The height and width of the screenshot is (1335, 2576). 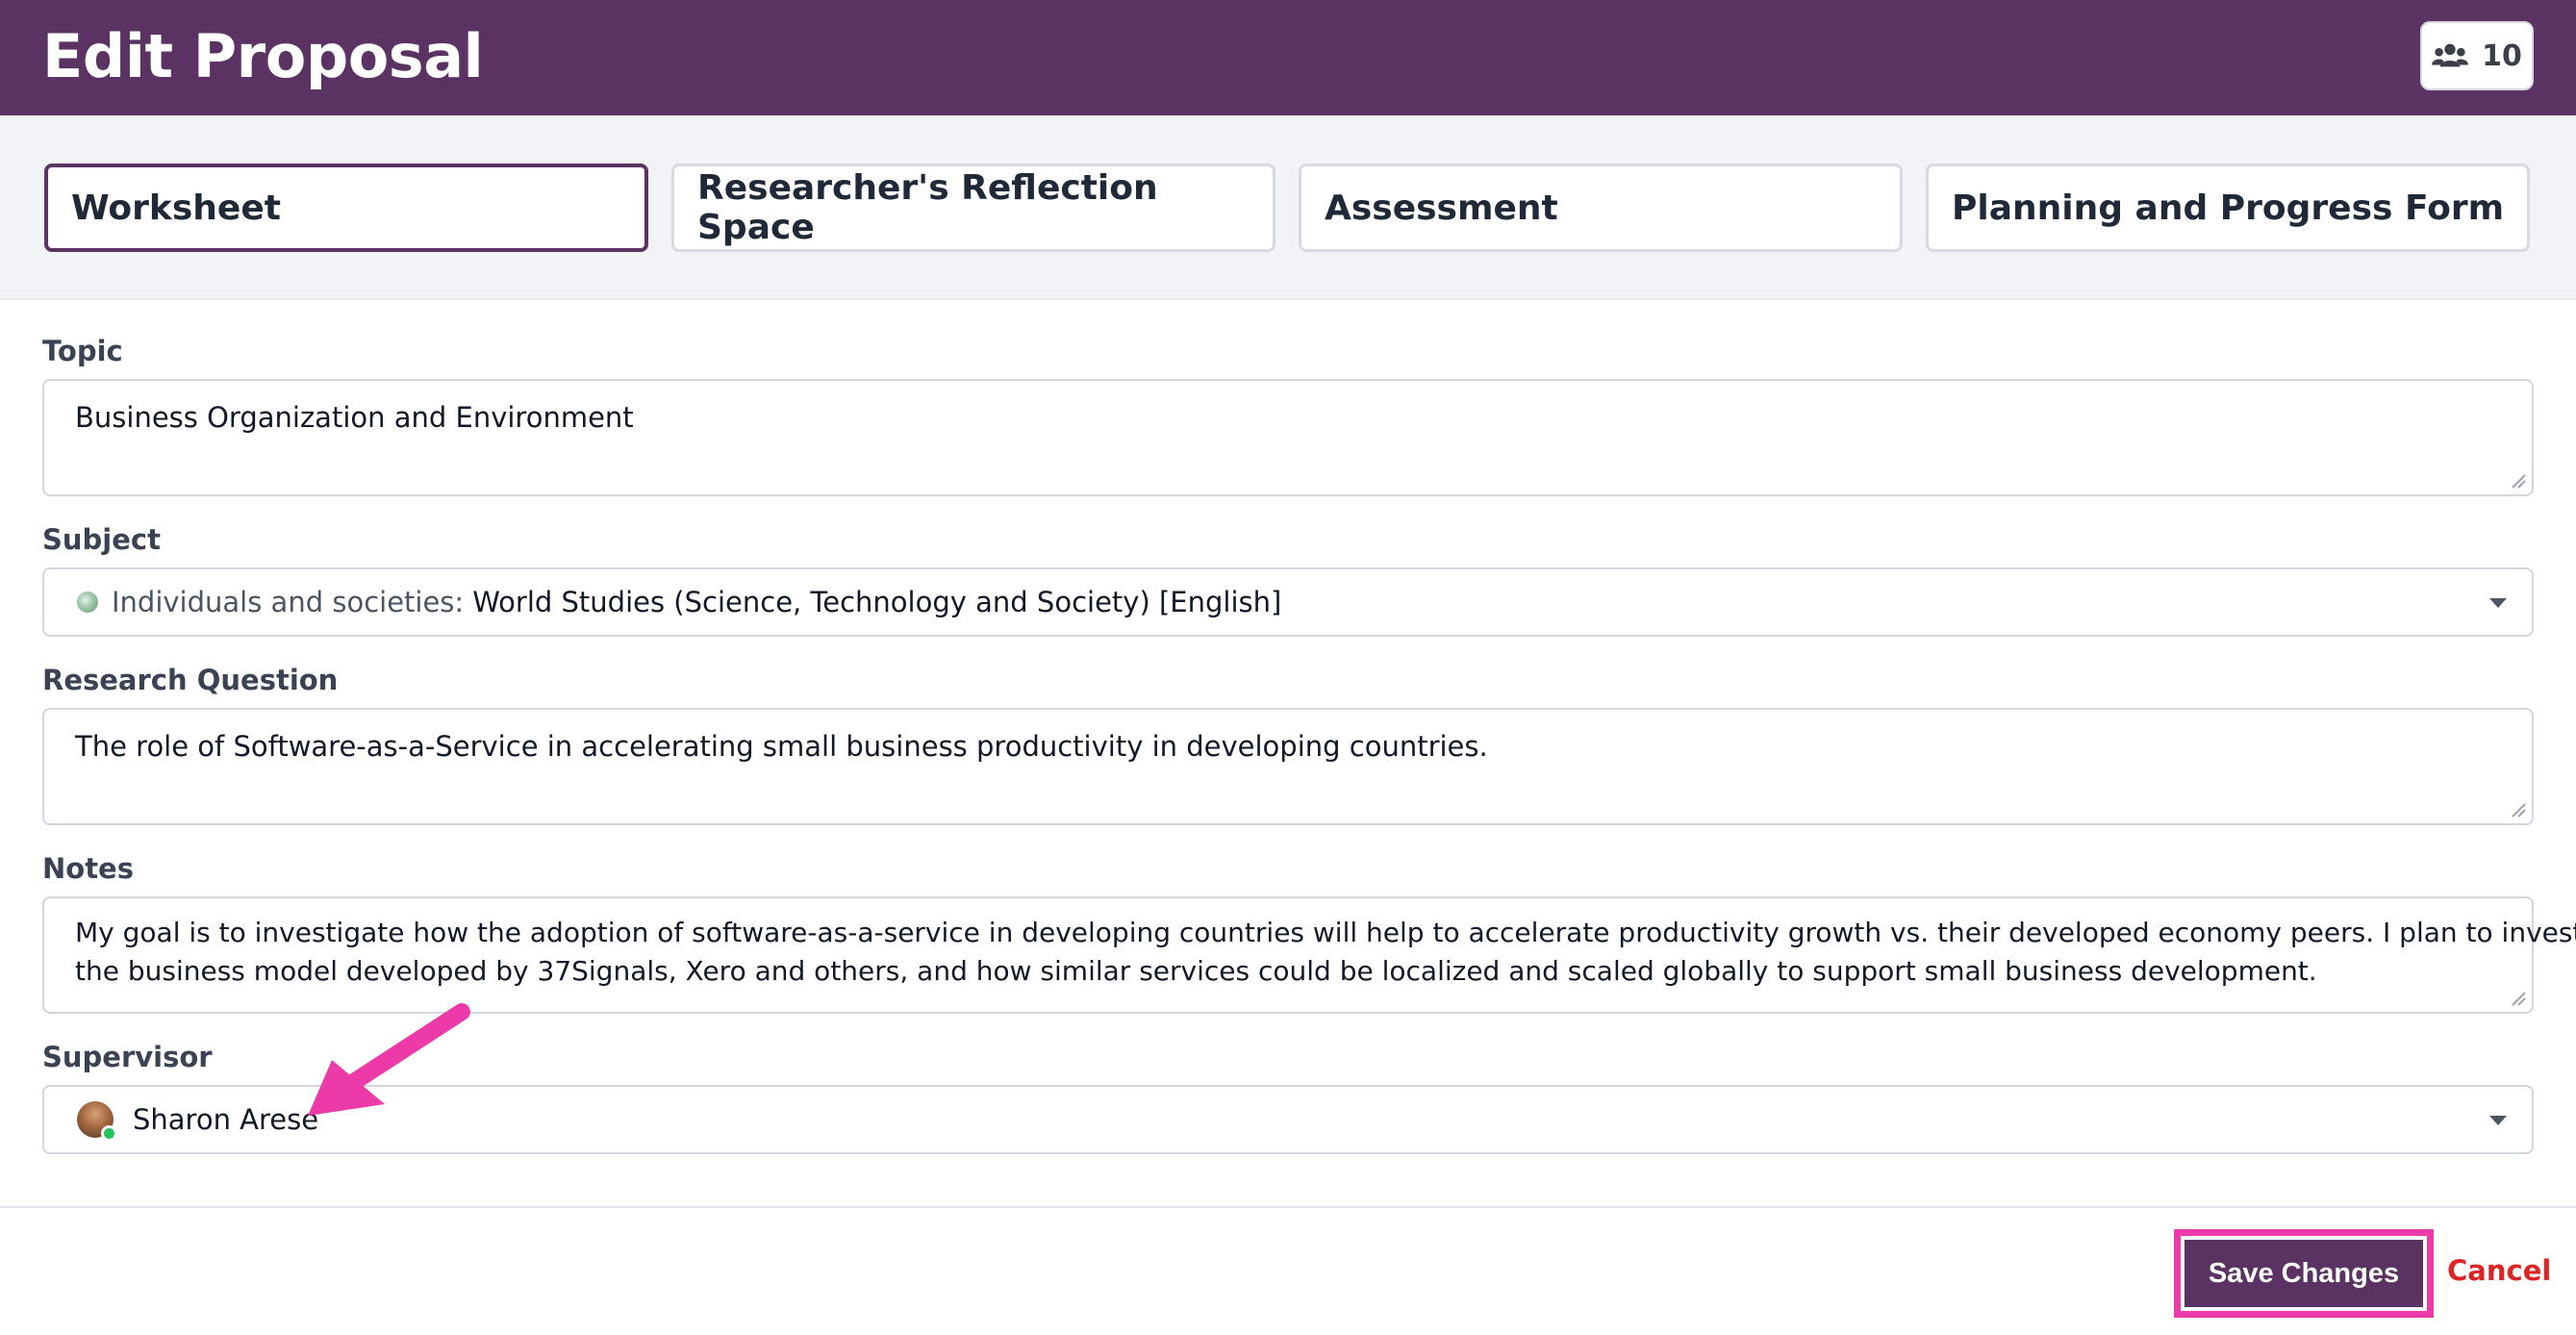 I want to click on users-icon, so click(x=2450, y=55).